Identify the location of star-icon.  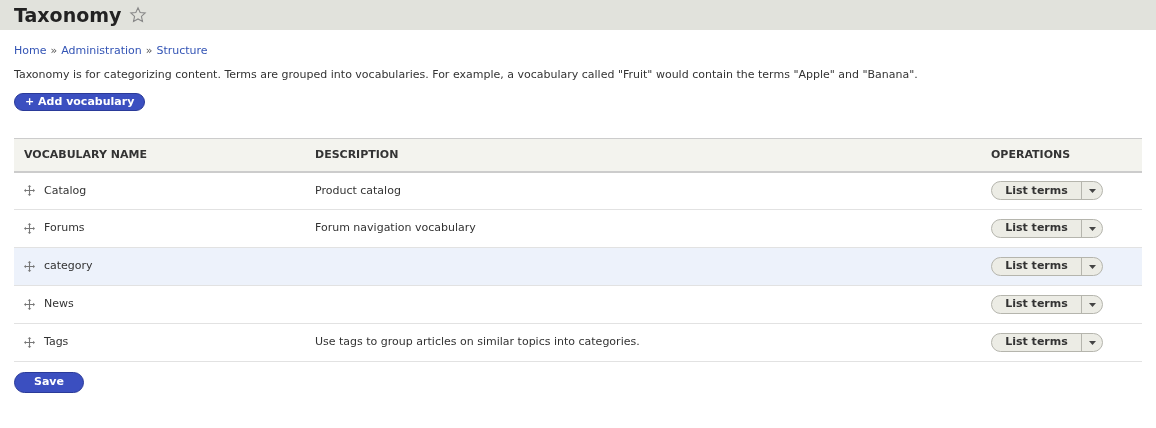
(138, 15).